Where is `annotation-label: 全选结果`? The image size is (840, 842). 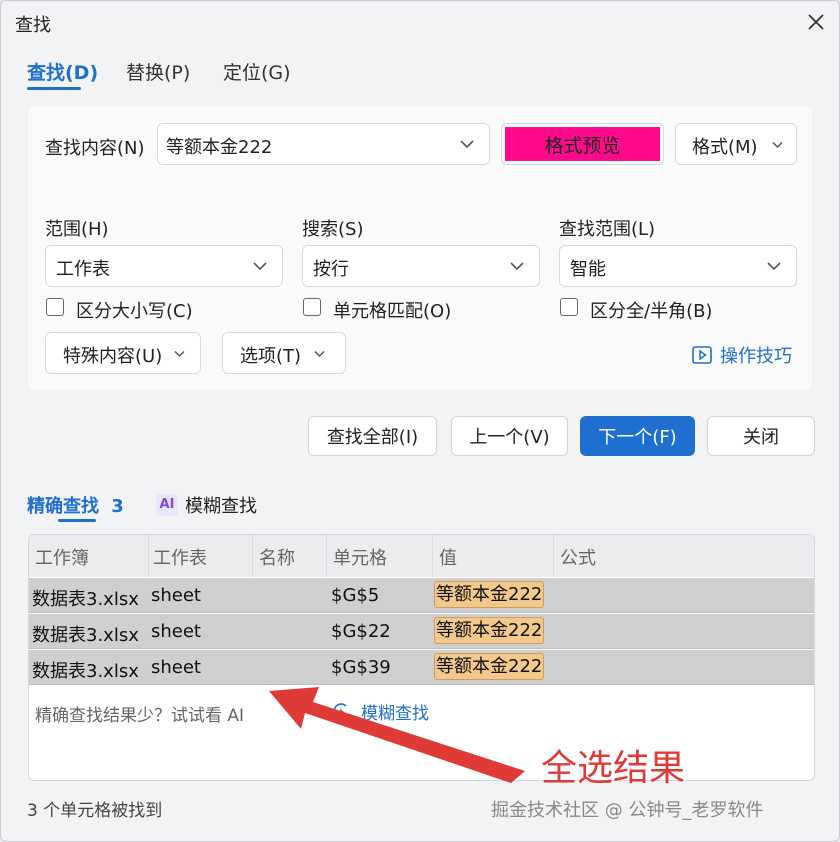 annotation-label: 全选结果 is located at coordinates (613, 768).